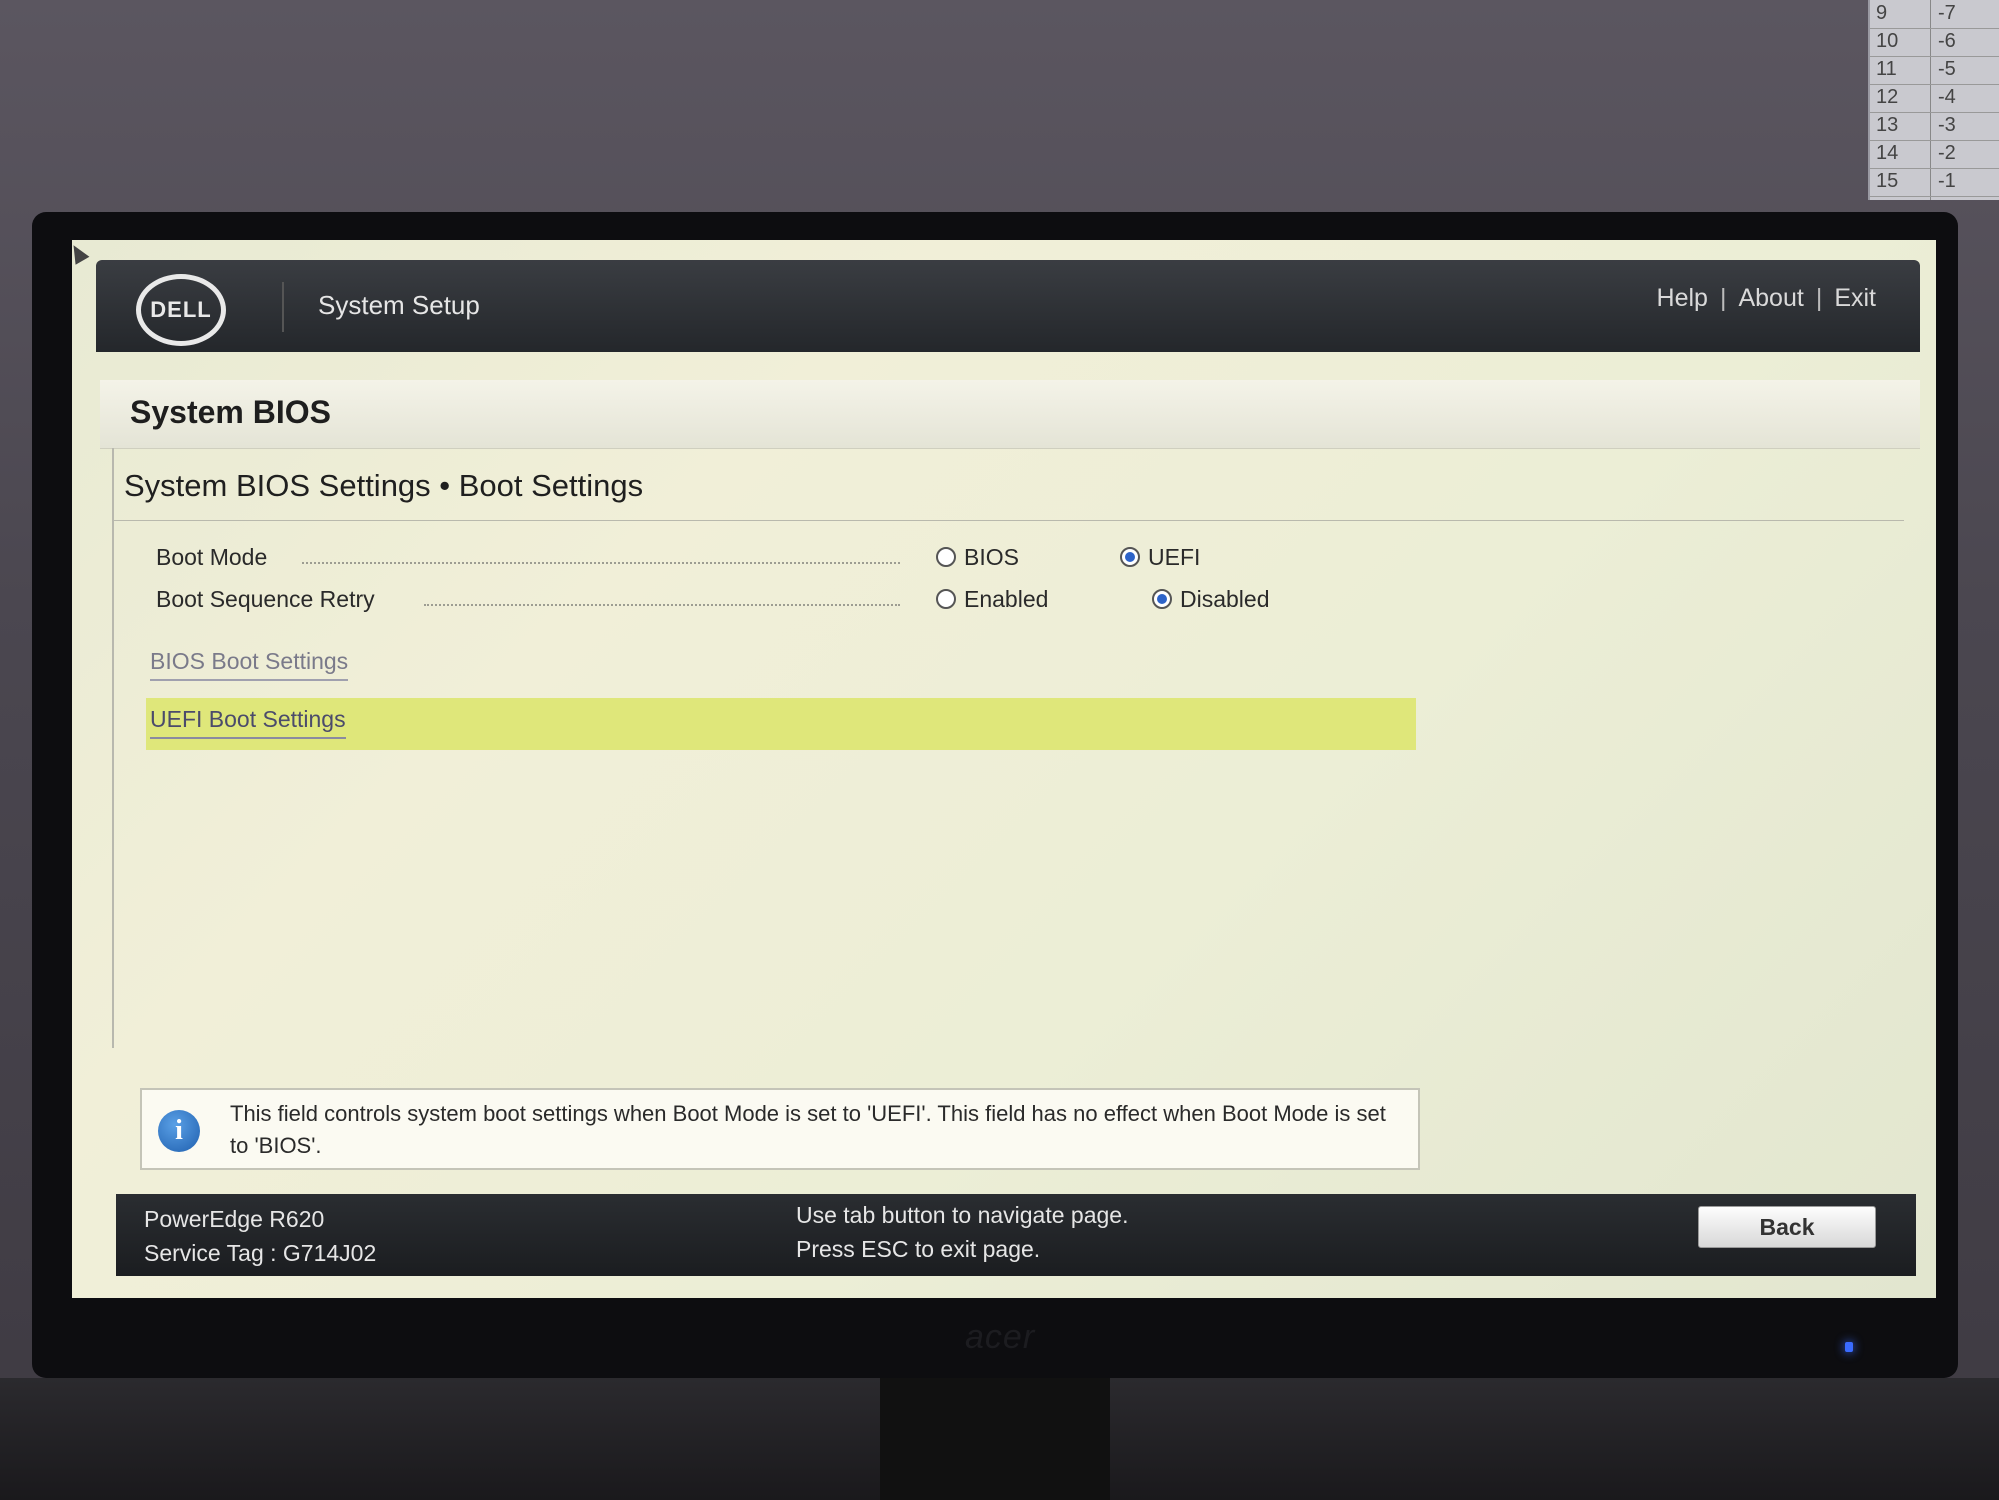 The height and width of the screenshot is (1500, 1999). Describe the element at coordinates (1947, 153) in the screenshot. I see `note-cell: -2` at that location.